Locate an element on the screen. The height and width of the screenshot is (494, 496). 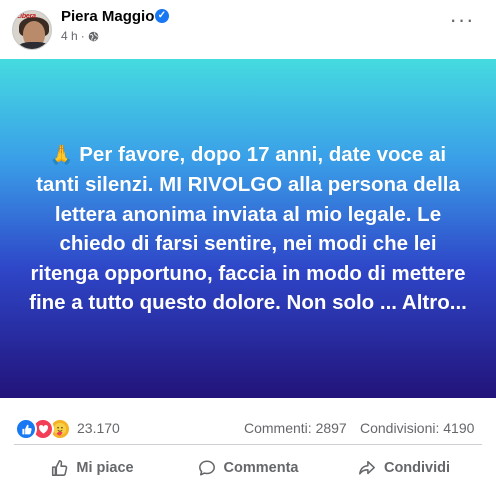
divider is located at coordinates (248, 444).